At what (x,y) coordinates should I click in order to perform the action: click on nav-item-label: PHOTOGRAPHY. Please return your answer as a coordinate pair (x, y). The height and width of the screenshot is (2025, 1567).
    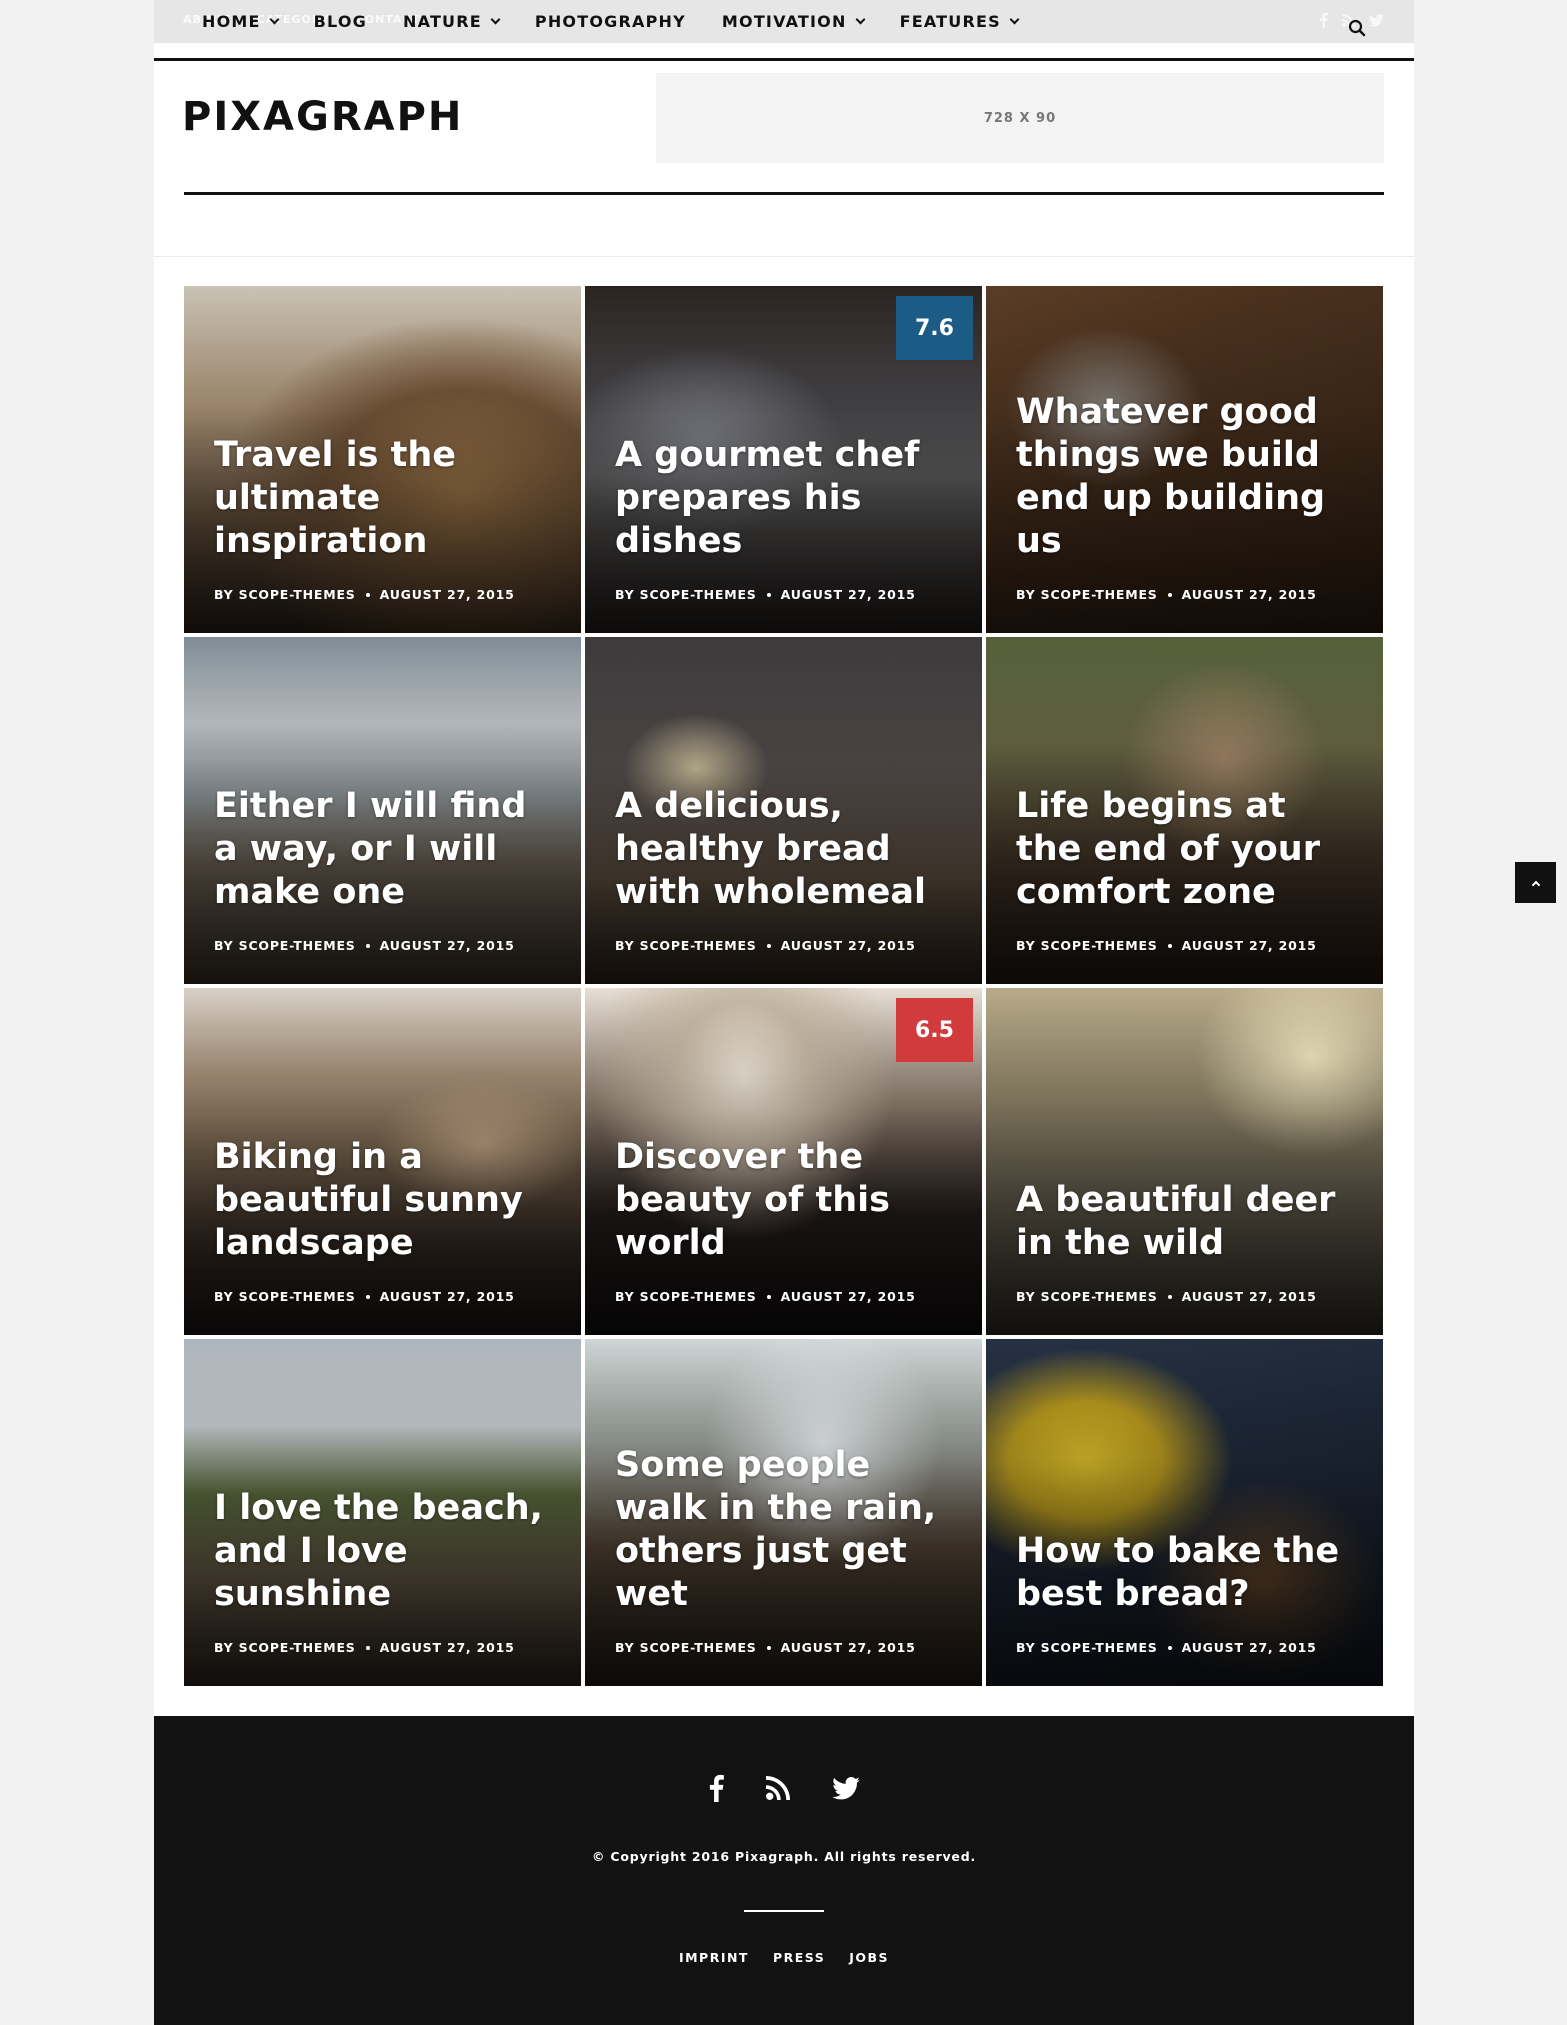
    Looking at the image, I should click on (610, 21).